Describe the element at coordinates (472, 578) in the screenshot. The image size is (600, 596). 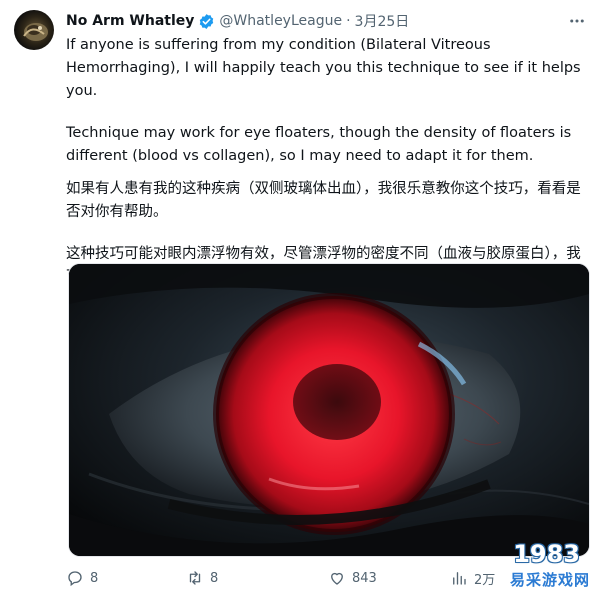
I see `views-button: 2万` at that location.